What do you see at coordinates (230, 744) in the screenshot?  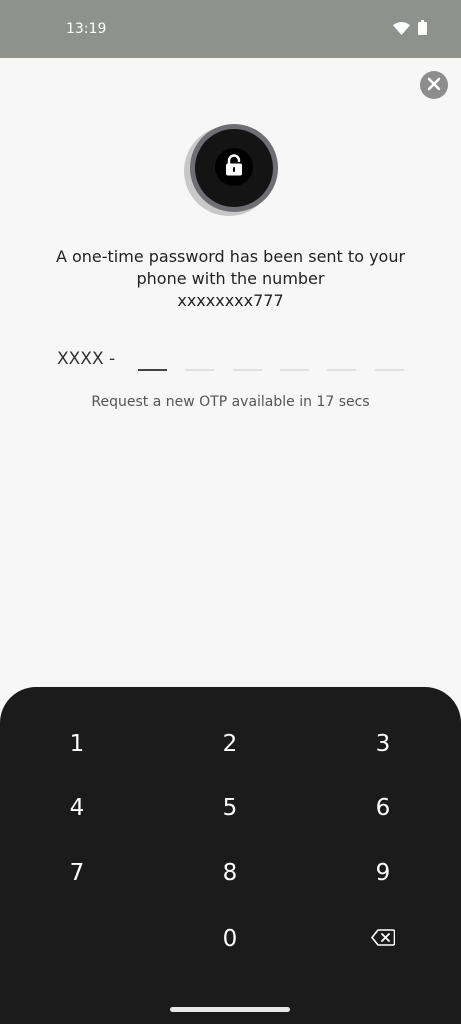 I see `key-2: 2` at bounding box center [230, 744].